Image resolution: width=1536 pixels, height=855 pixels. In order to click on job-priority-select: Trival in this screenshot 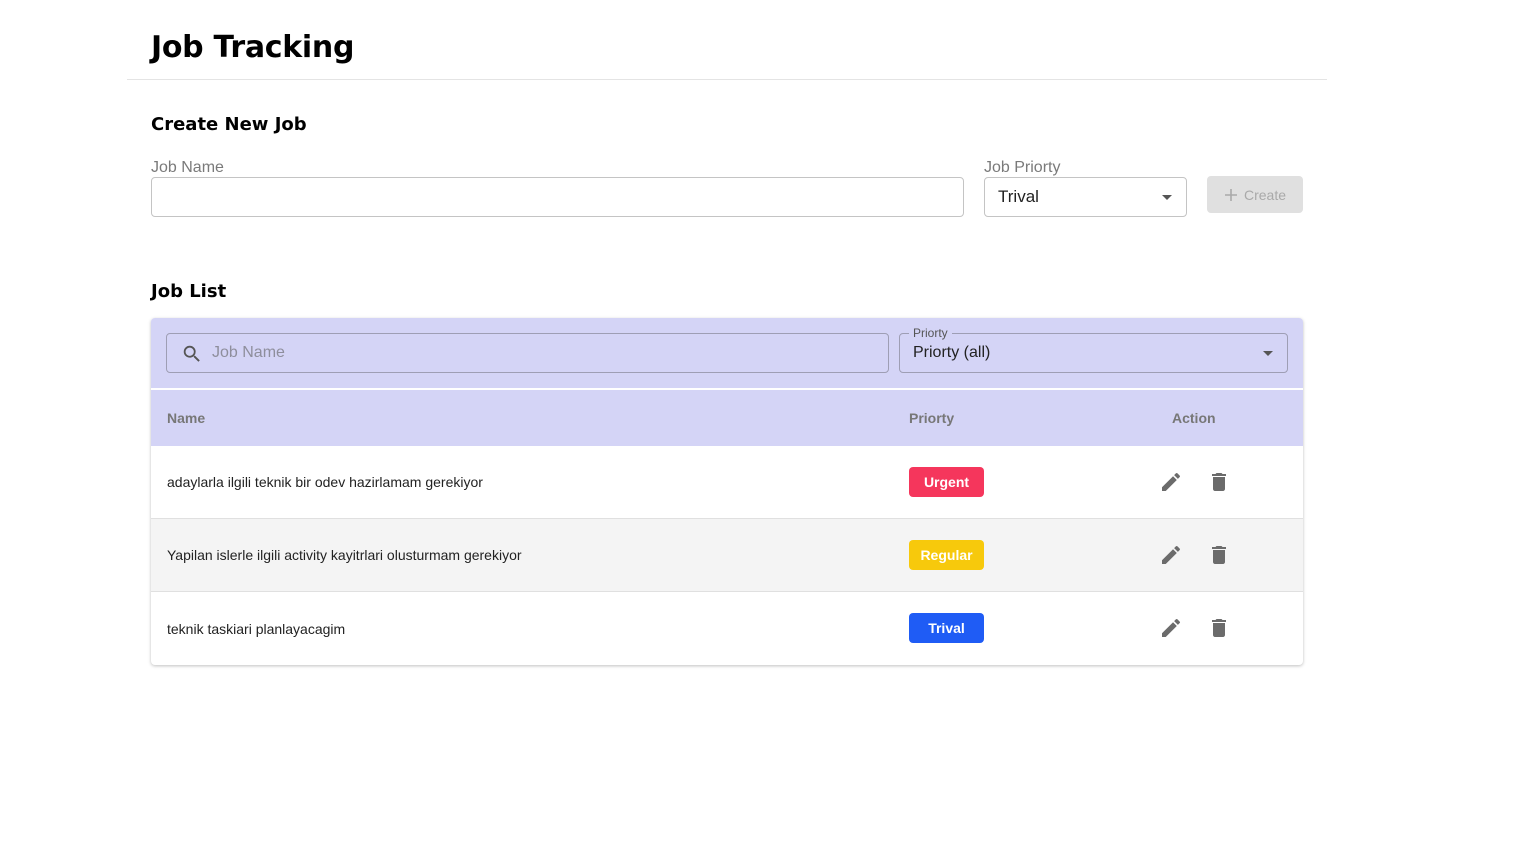, I will do `click(1085, 197)`.